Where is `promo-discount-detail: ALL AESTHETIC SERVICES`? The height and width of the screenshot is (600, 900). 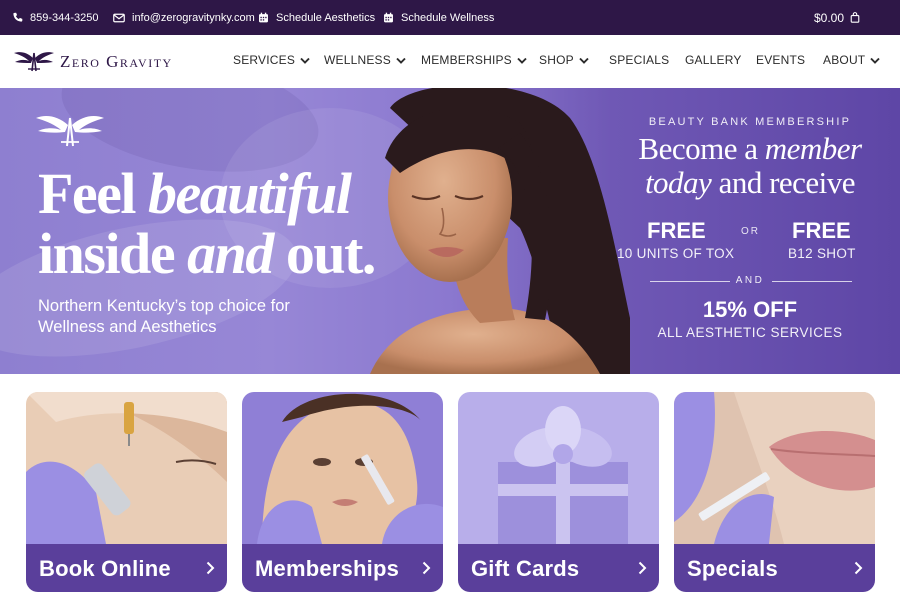 promo-discount-detail: ALL AESTHETIC SERVICES is located at coordinates (750, 332).